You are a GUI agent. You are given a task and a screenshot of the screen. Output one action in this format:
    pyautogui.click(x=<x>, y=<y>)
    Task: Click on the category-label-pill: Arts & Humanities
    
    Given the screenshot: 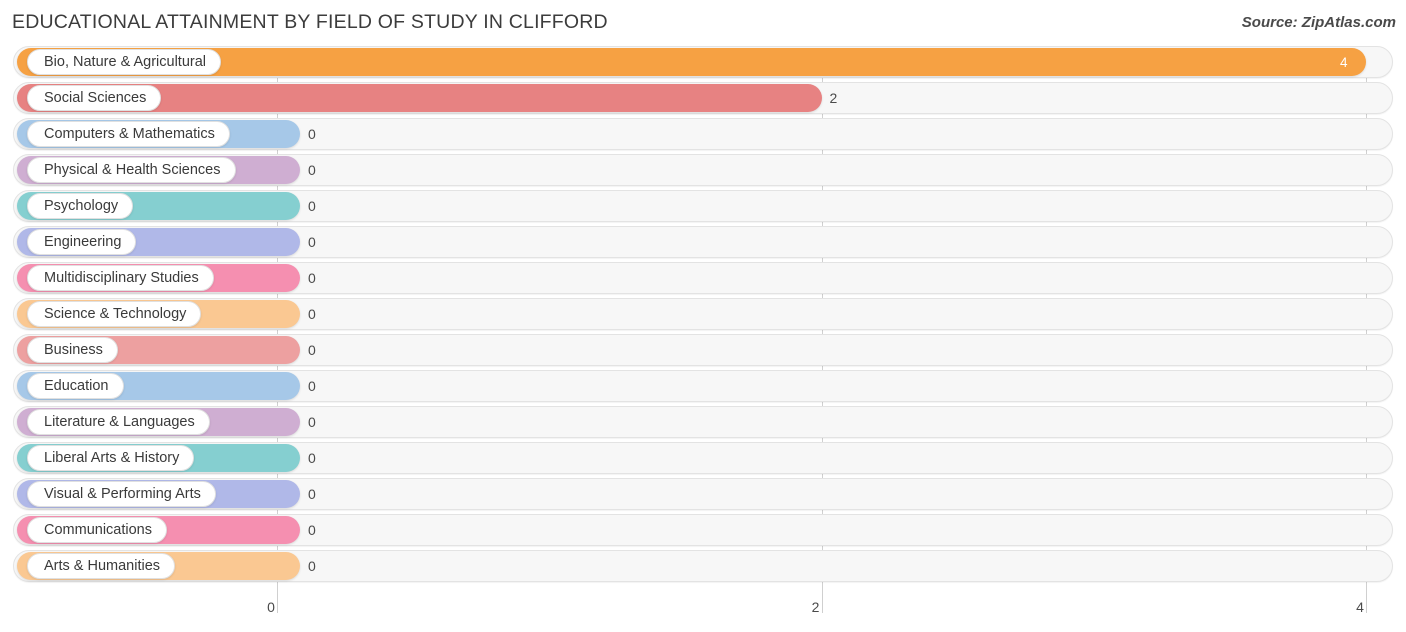 What is the action you would take?
    pyautogui.click(x=101, y=566)
    